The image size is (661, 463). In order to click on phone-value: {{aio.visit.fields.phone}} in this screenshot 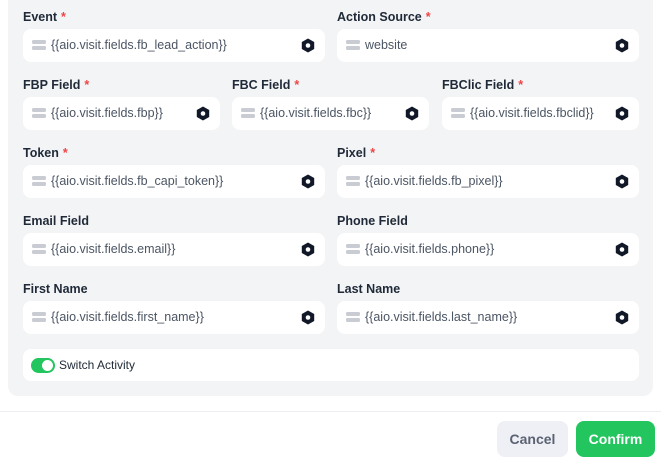, I will do `click(430, 249)`.